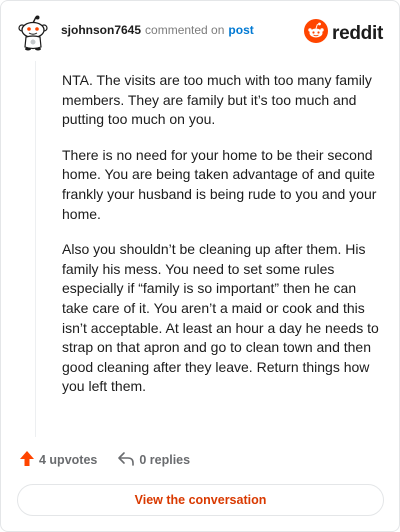 The width and height of the screenshot is (400, 532). What do you see at coordinates (68, 460) in the screenshot?
I see `upvote-count: 4 upvotes` at bounding box center [68, 460].